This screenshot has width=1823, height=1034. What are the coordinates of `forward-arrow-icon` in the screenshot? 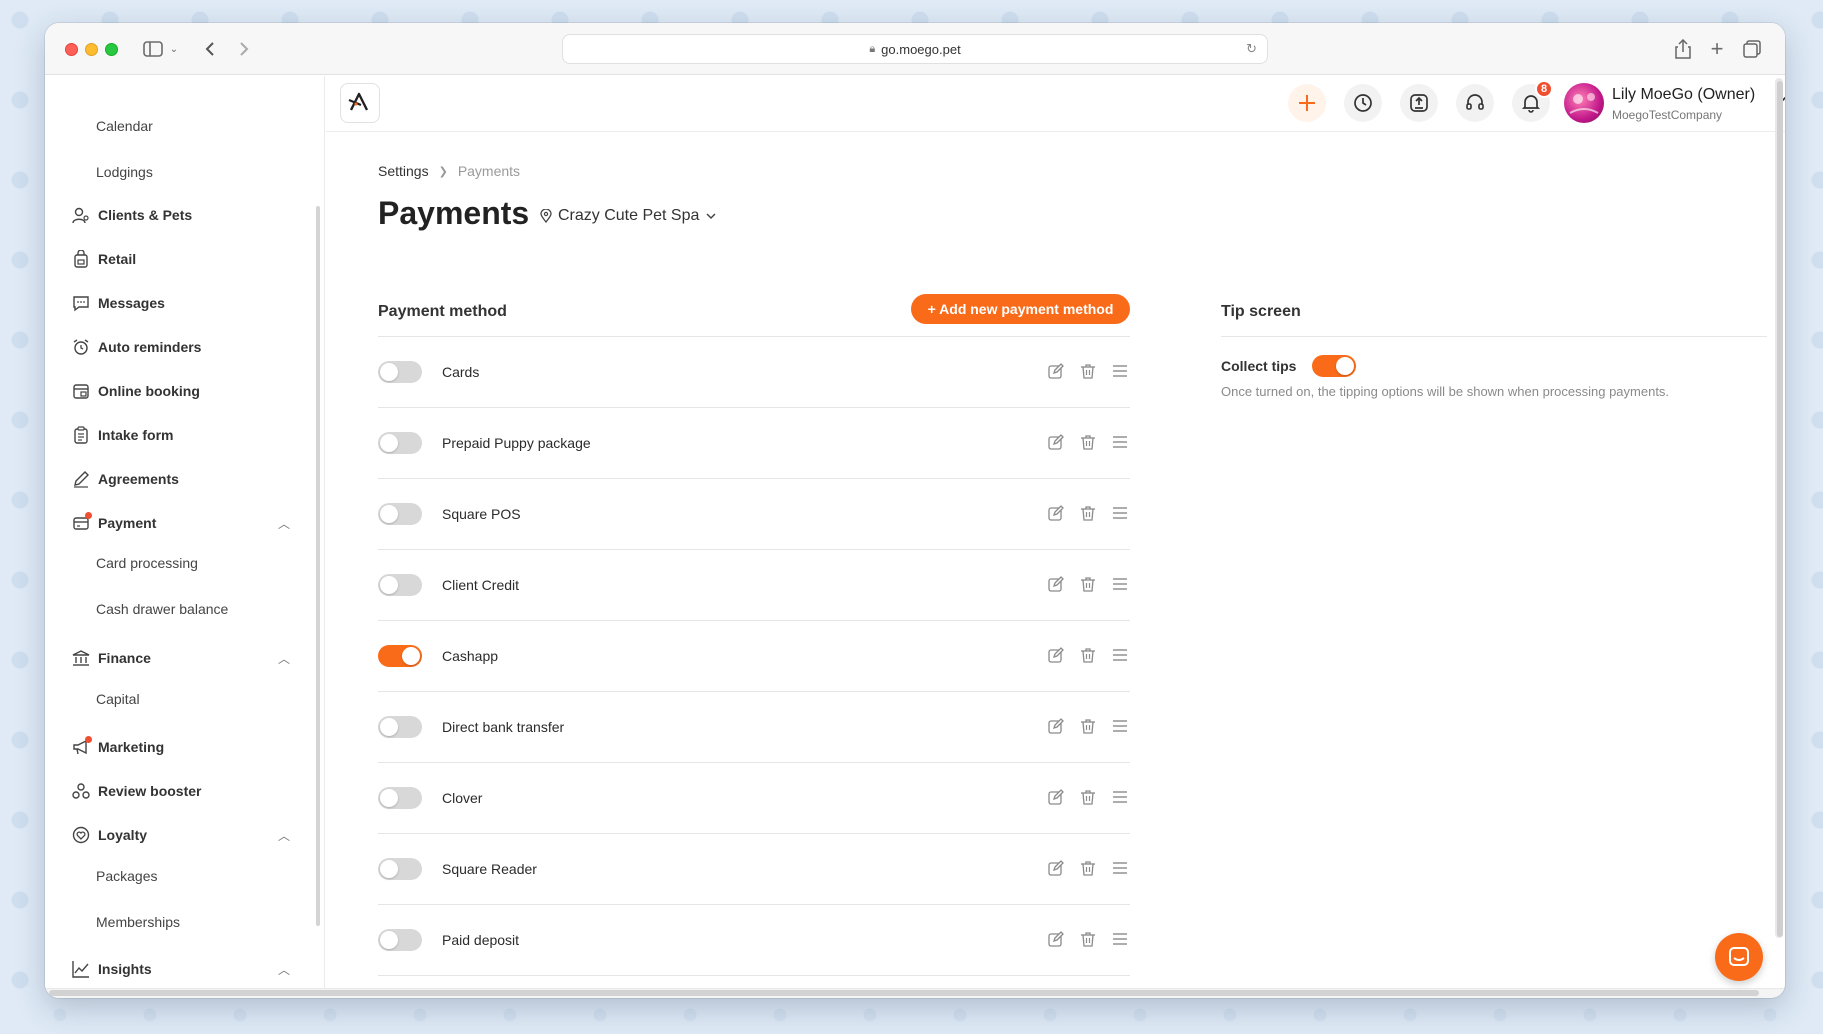 It's located at (244, 49).